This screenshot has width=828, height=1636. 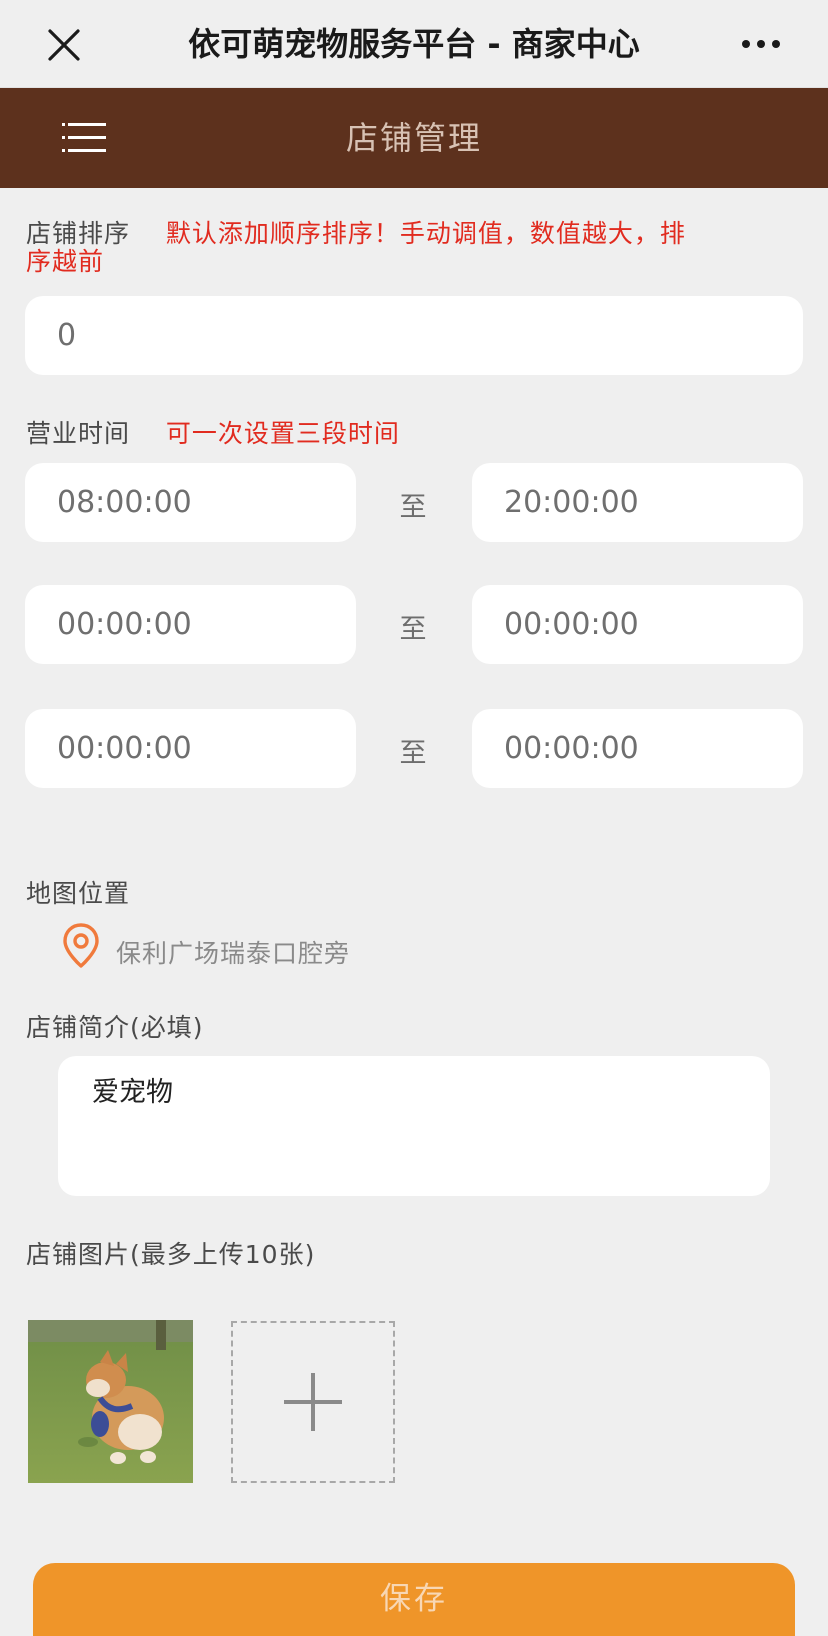 I want to click on sort-label-group: 店铺排序 默认添加顺序排序！手动调值，数值越大，排, so click(x=356, y=234).